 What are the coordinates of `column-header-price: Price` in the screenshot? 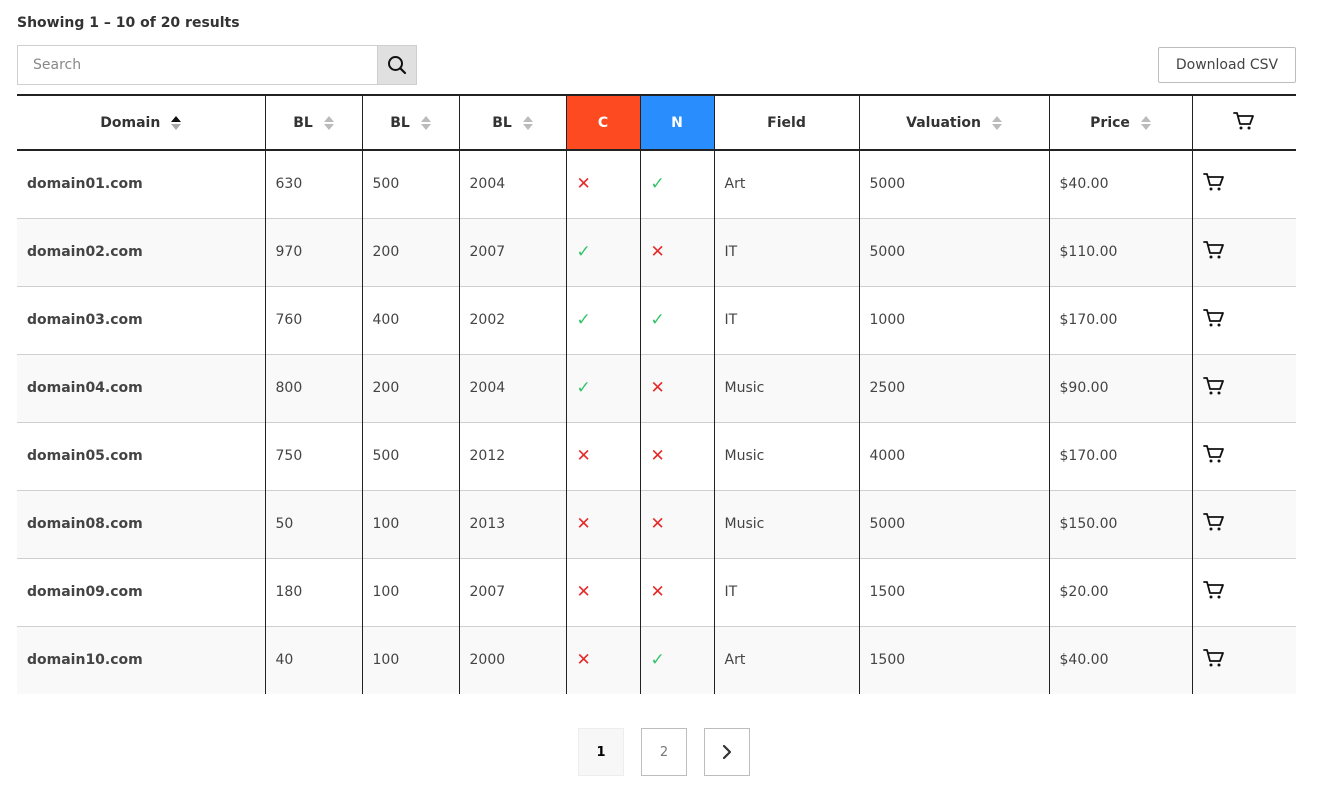 It's located at (1120, 122).